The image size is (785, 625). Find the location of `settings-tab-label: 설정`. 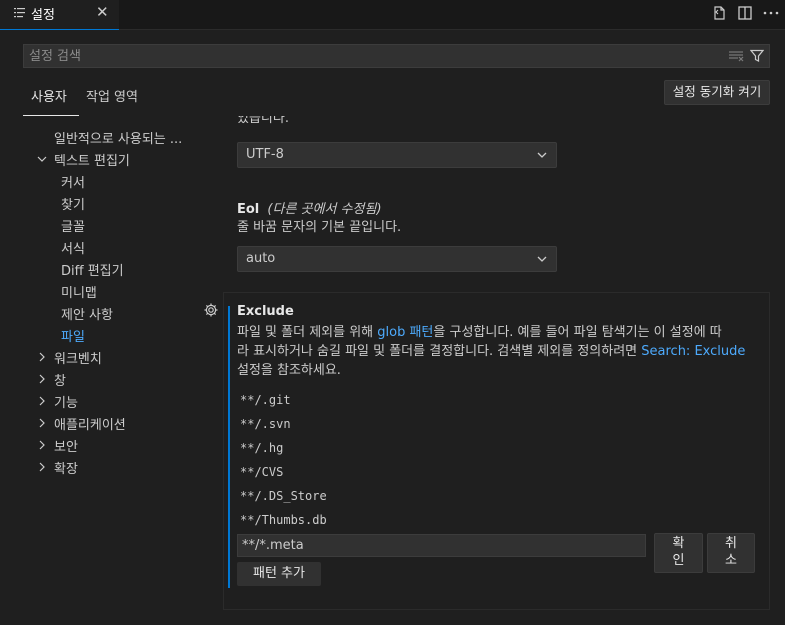

settings-tab-label: 설정 is located at coordinates (43, 15).